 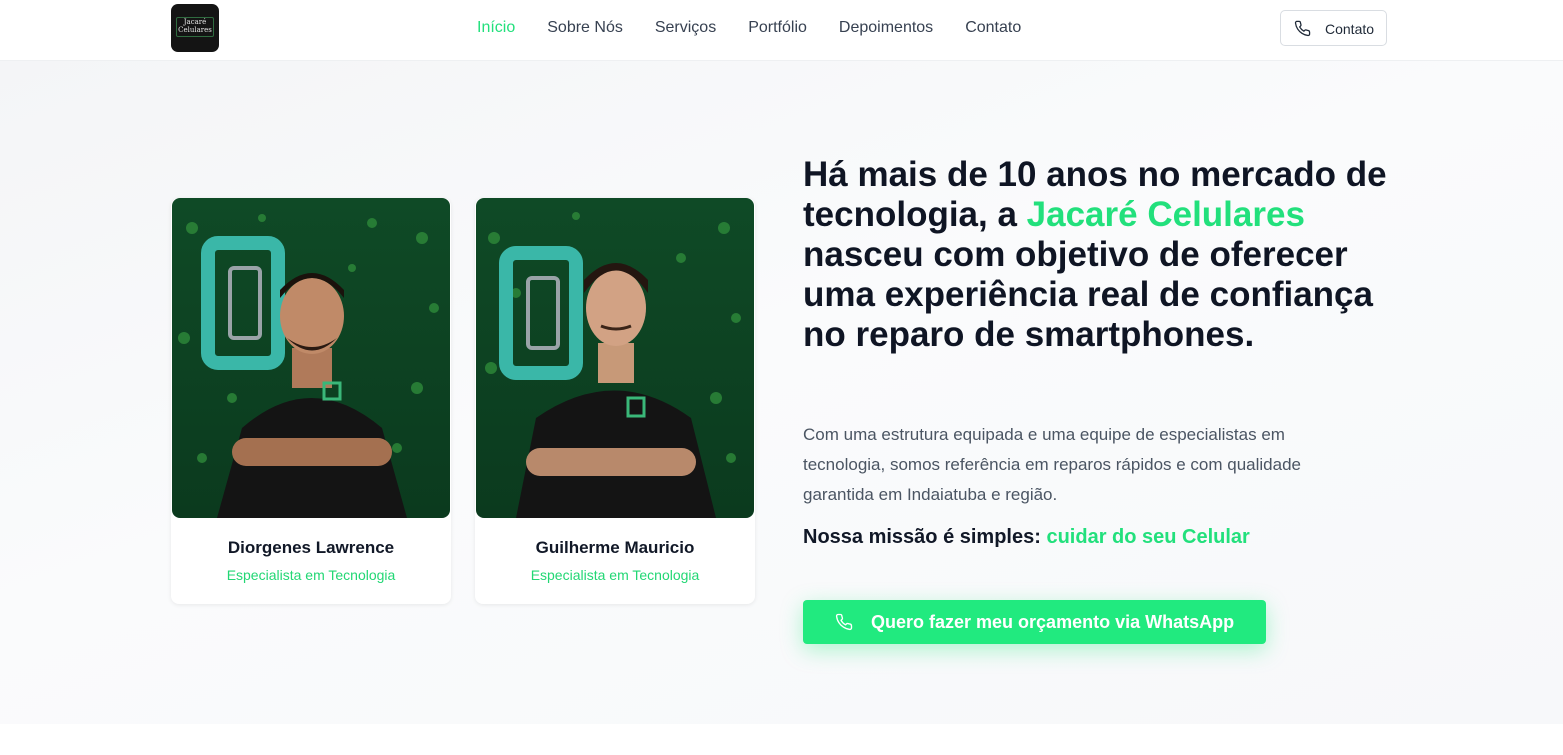 I want to click on logo: Jacaré Celulares, so click(x=195, y=28).